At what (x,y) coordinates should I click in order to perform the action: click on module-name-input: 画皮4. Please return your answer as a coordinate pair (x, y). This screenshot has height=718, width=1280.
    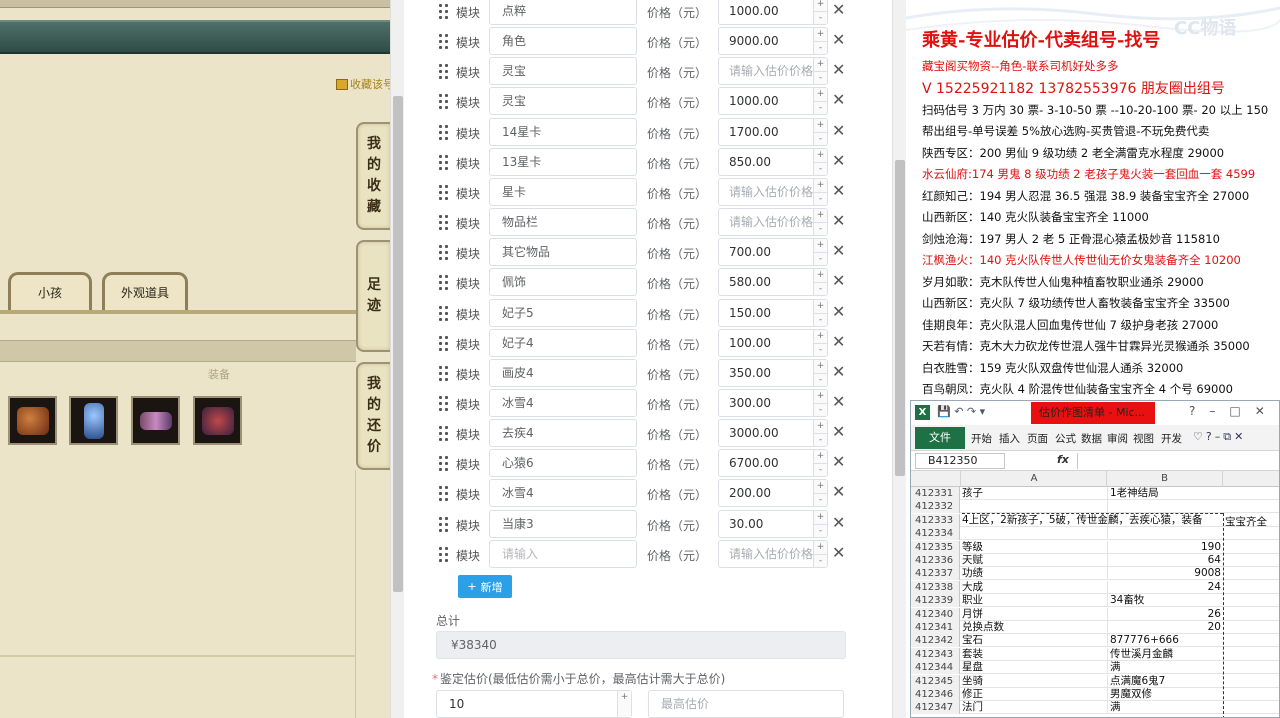
    Looking at the image, I should click on (563, 372).